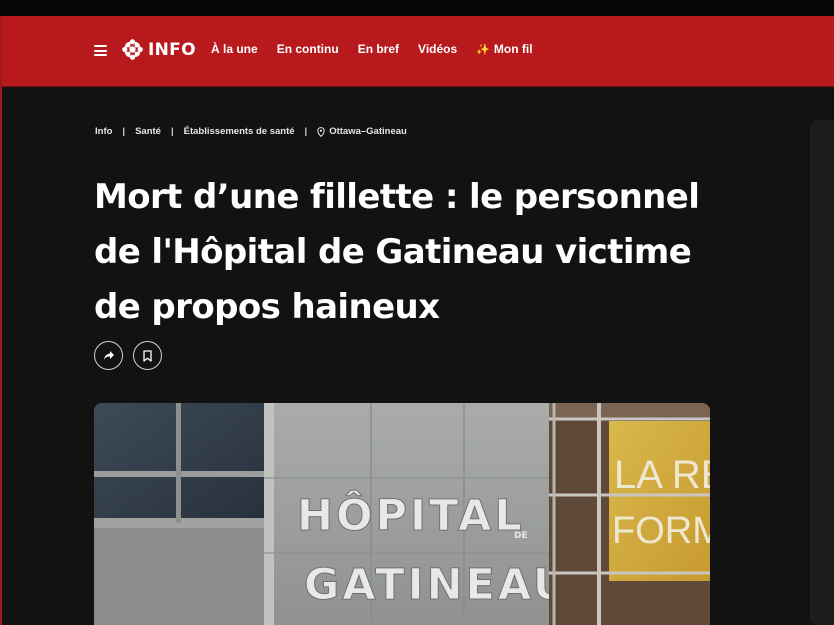 The height and width of the screenshot is (625, 834). I want to click on browser-top-edge, so click(417, 8).